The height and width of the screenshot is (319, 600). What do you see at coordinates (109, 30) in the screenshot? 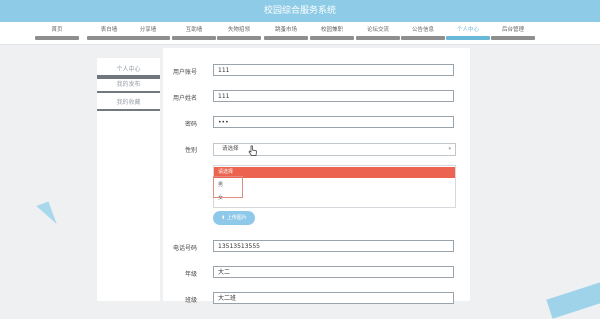
I see `nav-item-label: 表白墙` at bounding box center [109, 30].